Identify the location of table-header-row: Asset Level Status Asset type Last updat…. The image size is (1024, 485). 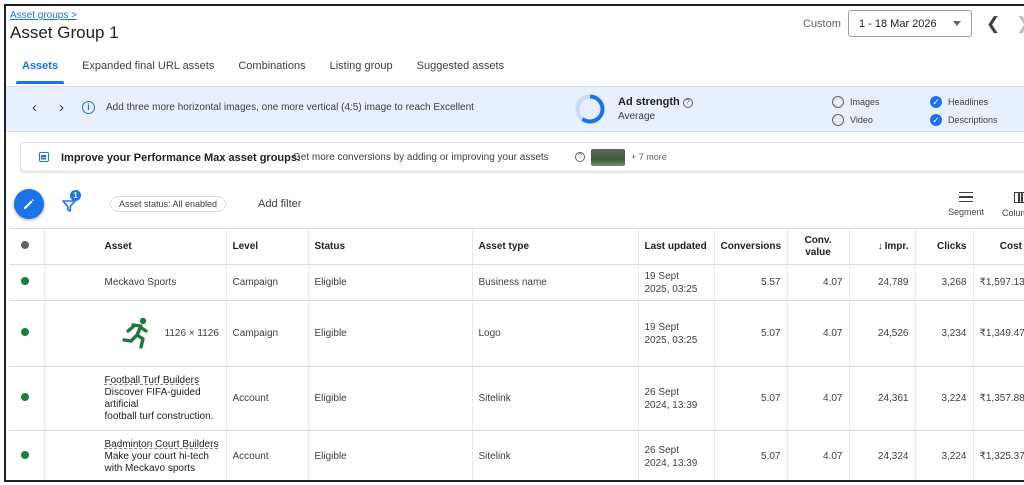
(517, 246).